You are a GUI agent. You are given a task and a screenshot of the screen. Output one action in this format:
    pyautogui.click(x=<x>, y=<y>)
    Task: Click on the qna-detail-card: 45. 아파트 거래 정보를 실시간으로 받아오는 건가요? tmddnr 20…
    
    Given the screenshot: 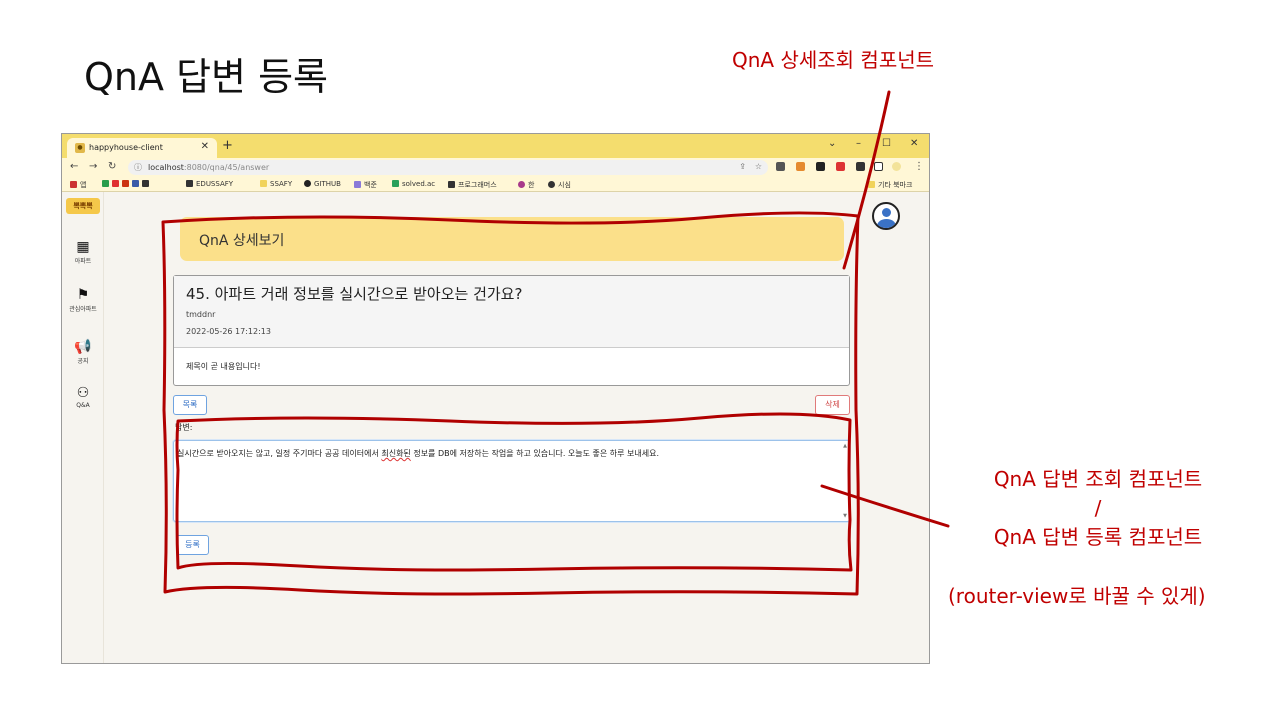 What is the action you would take?
    pyautogui.click(x=511, y=330)
    